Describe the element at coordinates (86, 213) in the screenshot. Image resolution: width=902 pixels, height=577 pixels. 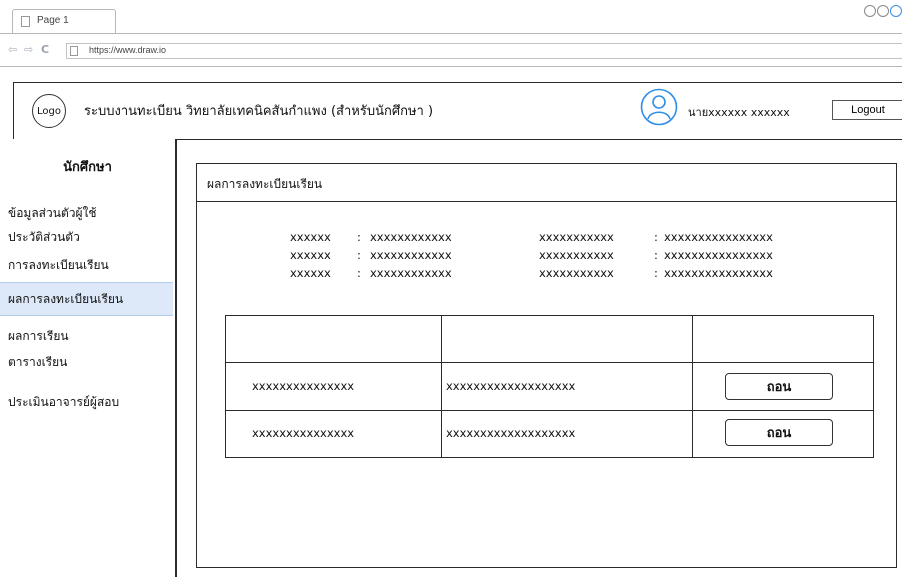
I see `sidebar-item-personal-info: ข้อมูลส่วนตัวผู้ใช้` at that location.